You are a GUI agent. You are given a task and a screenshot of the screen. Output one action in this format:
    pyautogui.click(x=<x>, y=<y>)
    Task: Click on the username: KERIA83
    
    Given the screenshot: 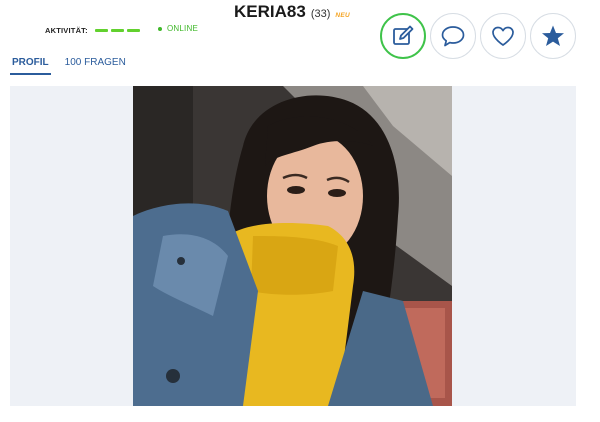 What is the action you would take?
    pyautogui.click(x=270, y=11)
    